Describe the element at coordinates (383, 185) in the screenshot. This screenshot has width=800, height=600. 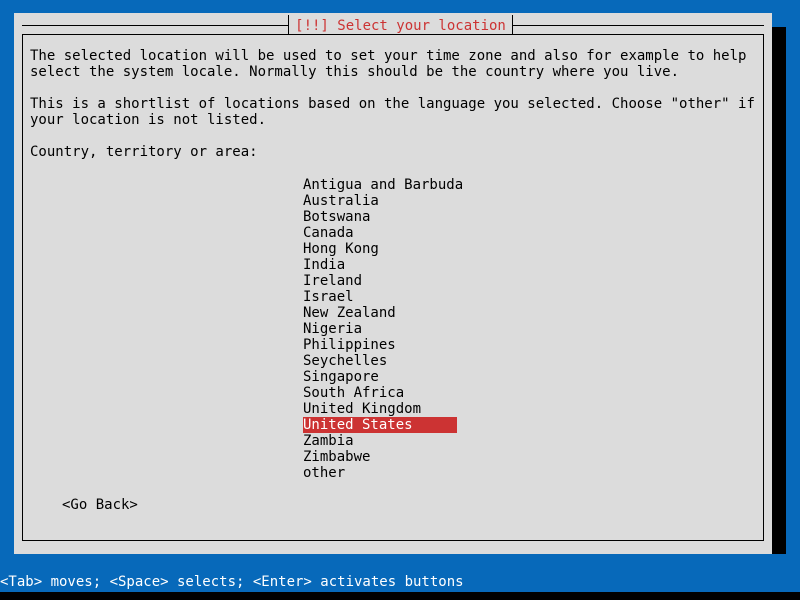
I see `country-item: Antigua and Barbuda` at that location.